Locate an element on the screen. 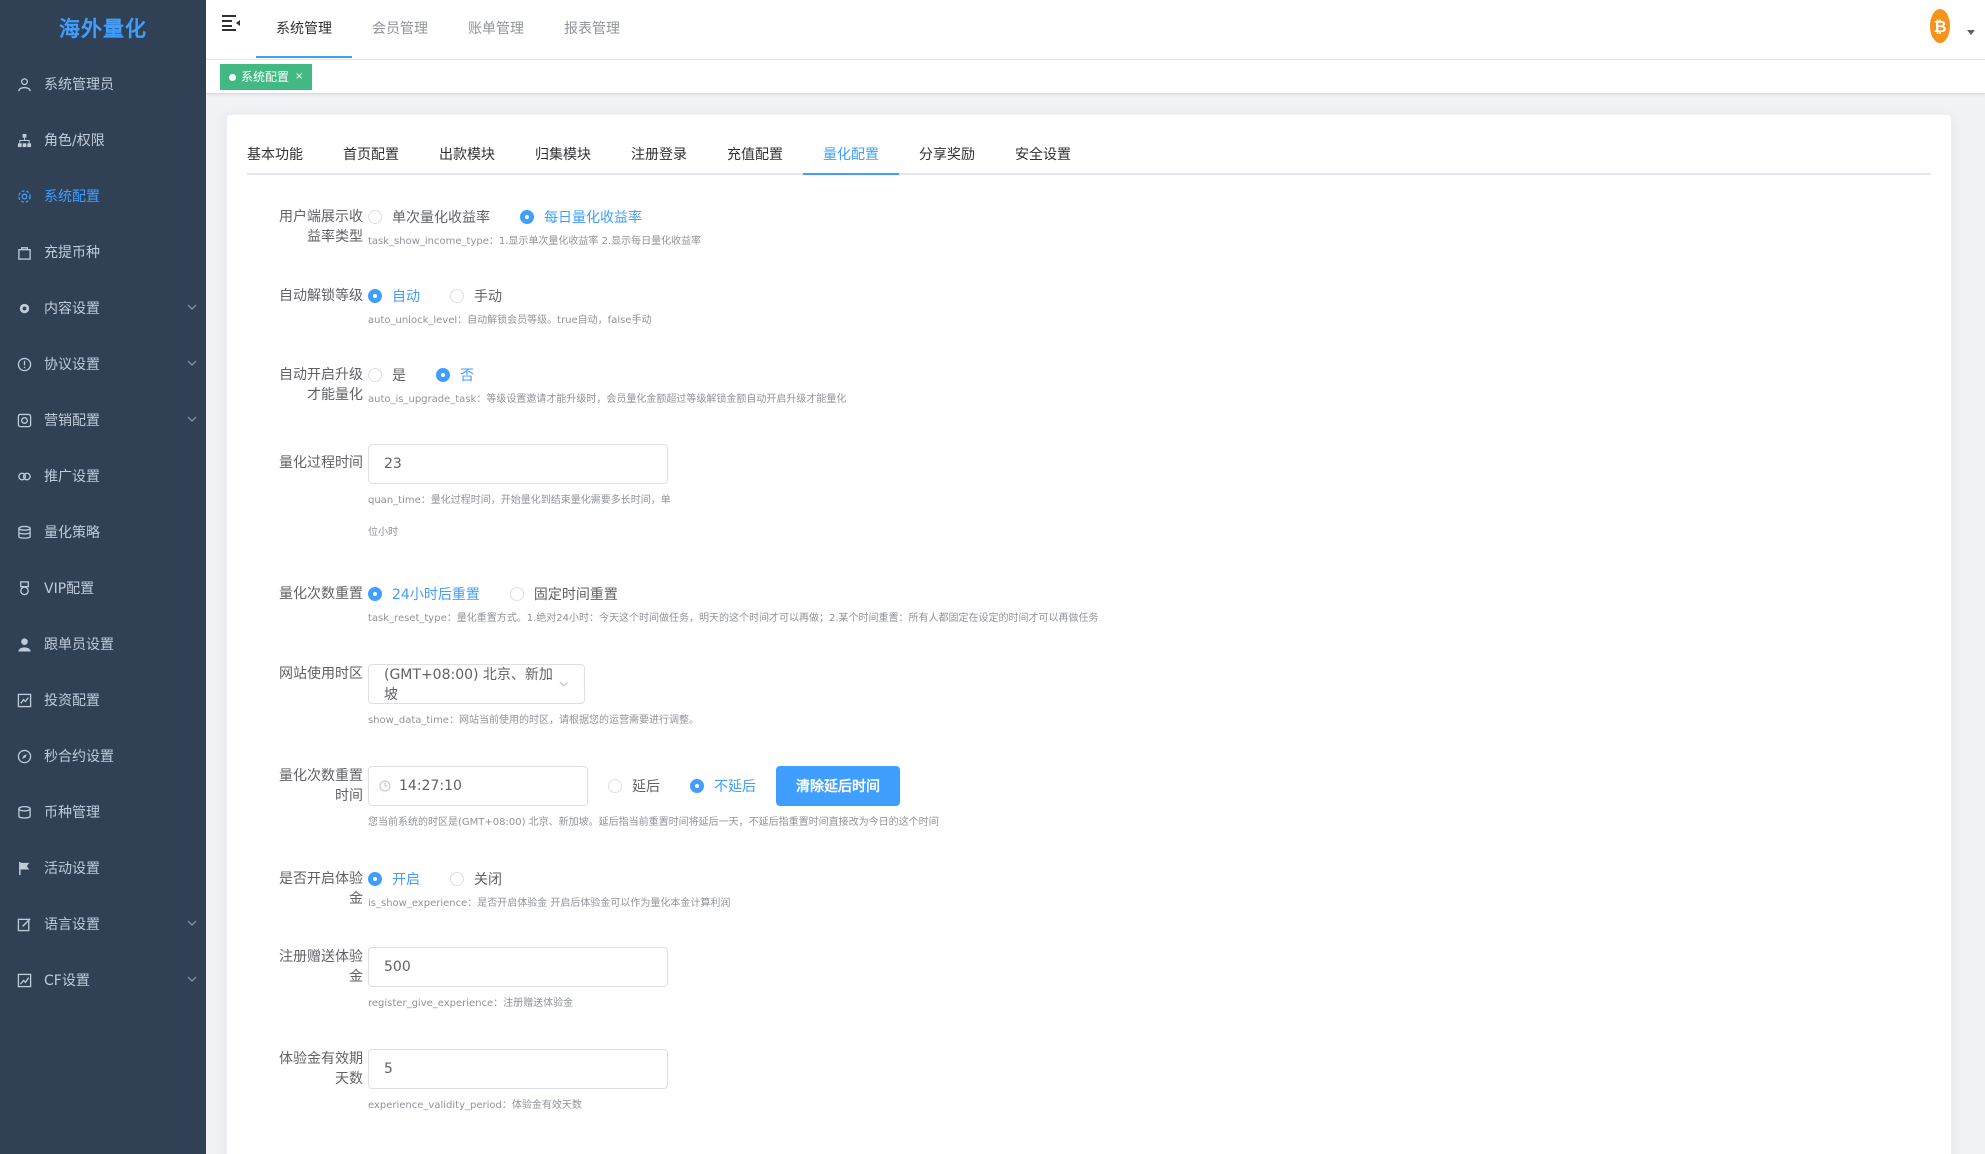  validity-period-input: 5 is located at coordinates (518, 1069).